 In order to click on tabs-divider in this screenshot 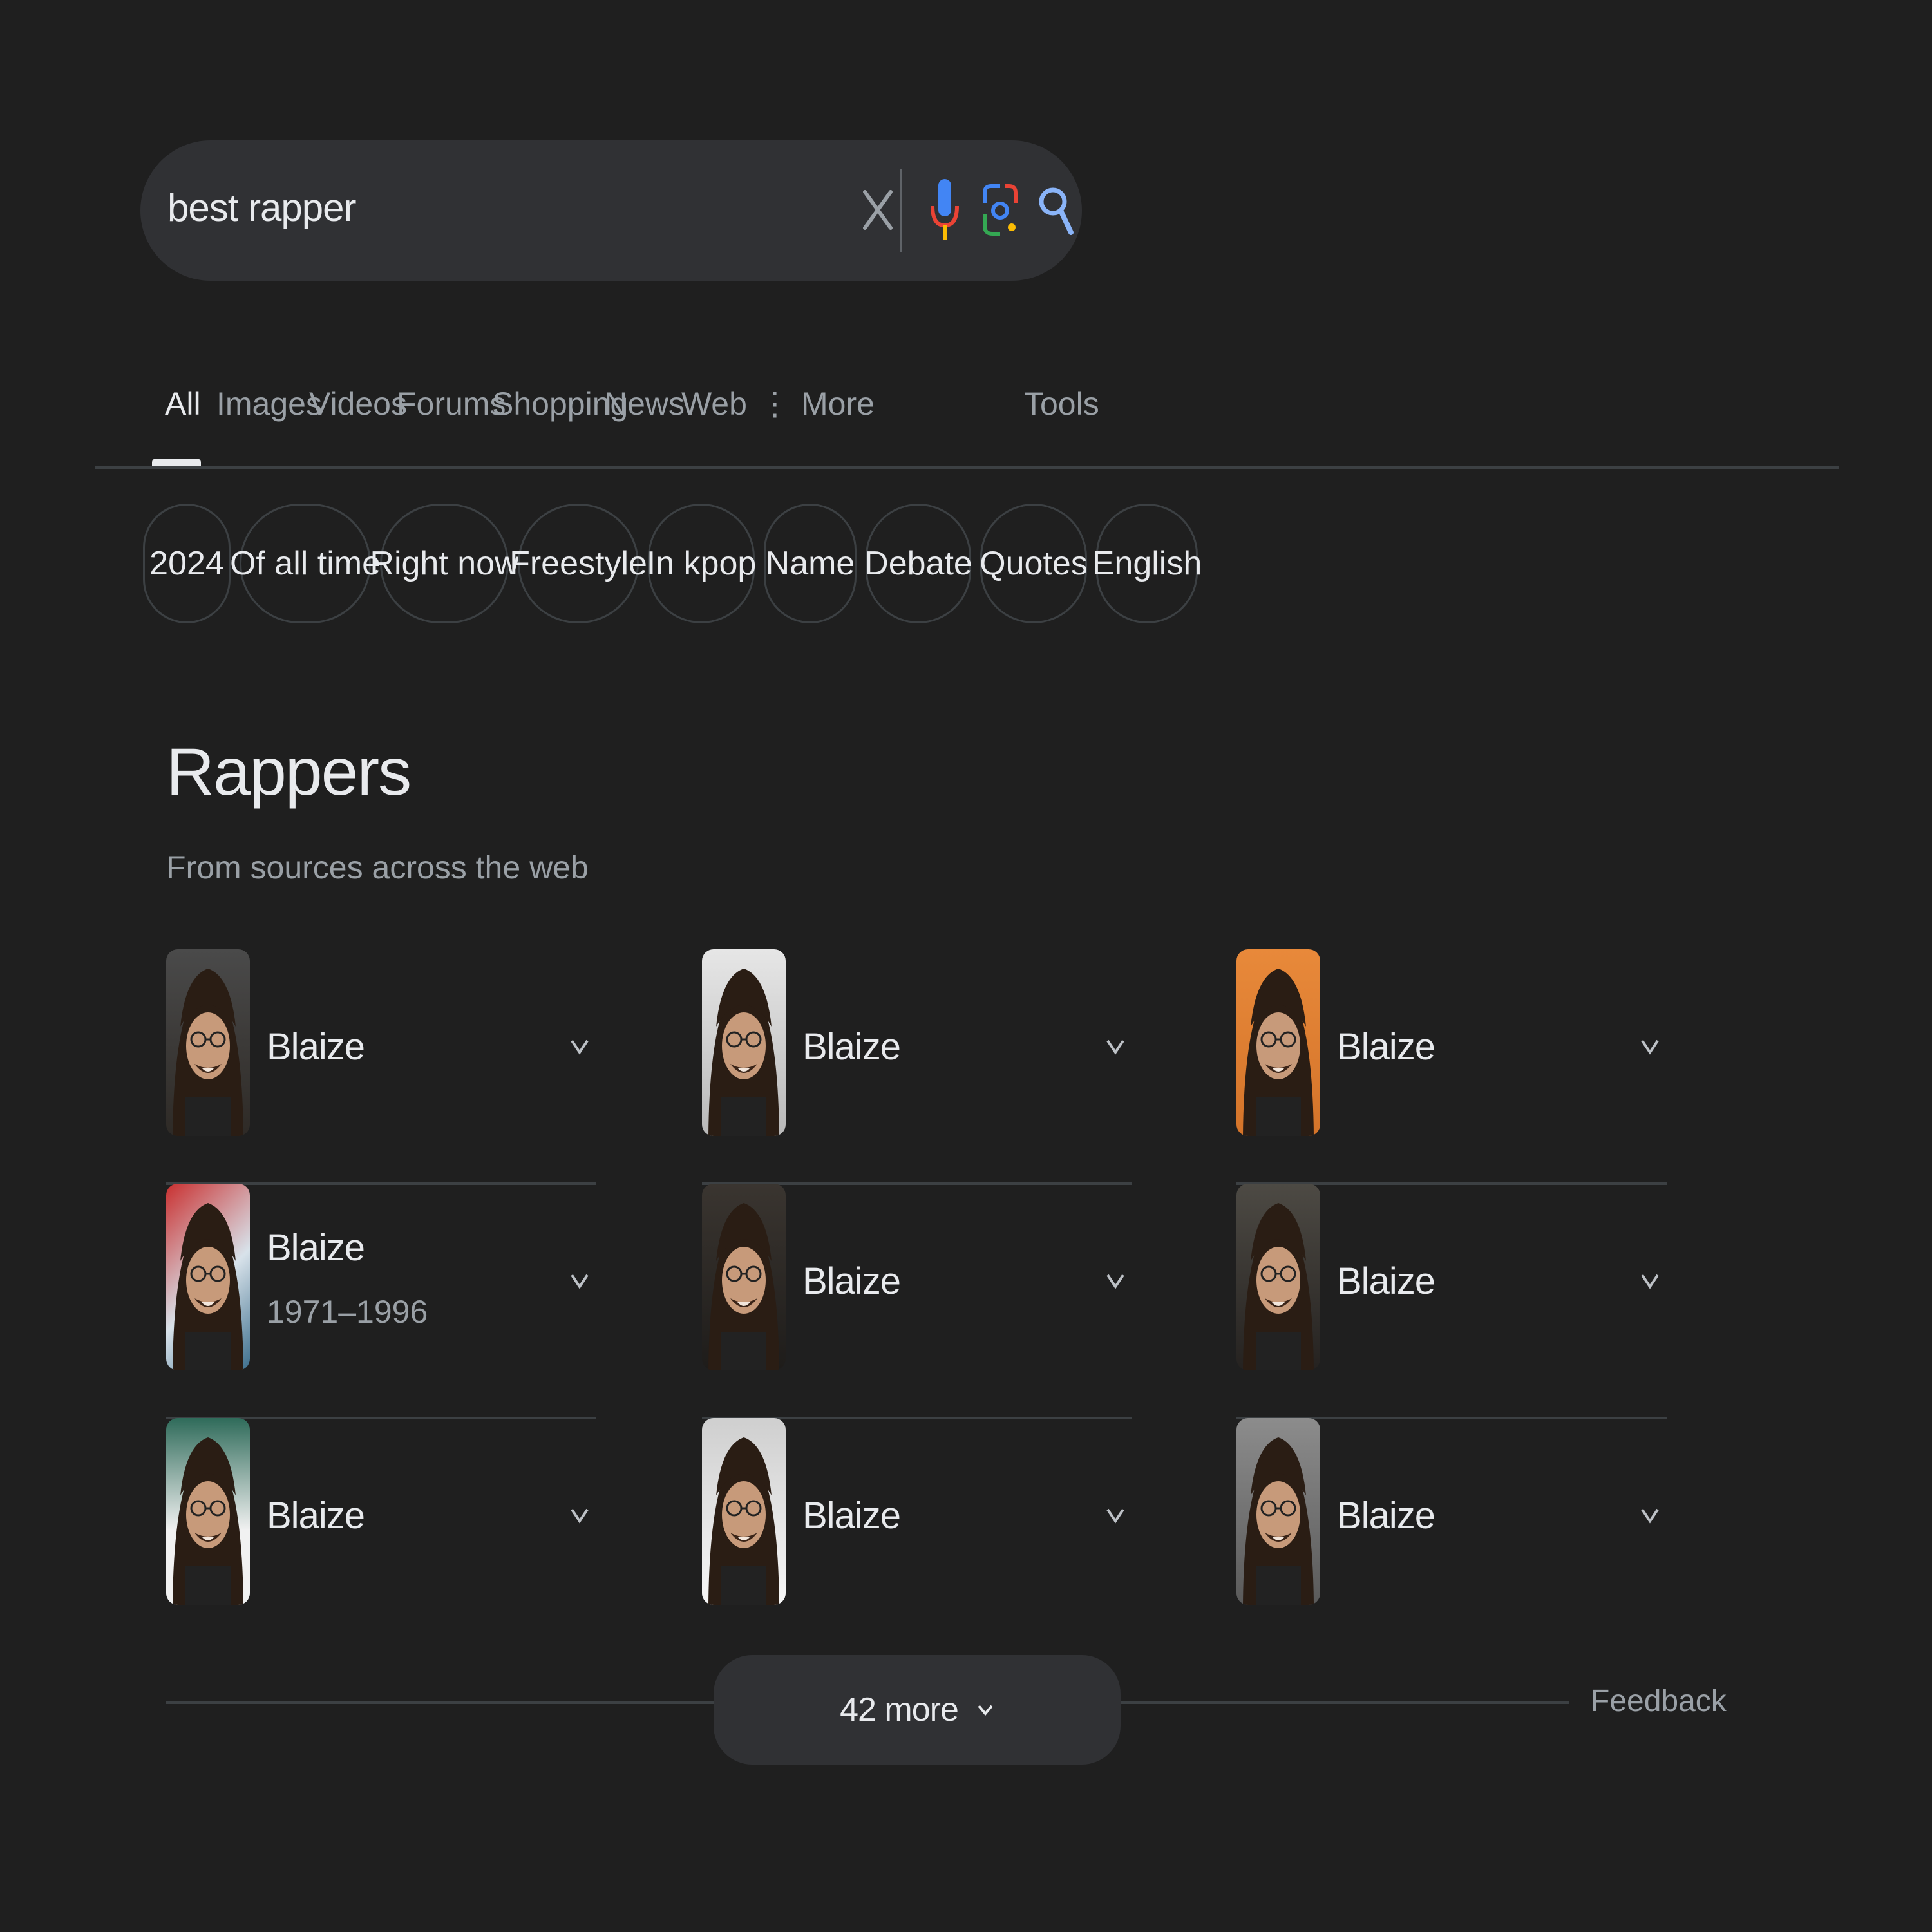, I will do `click(967, 467)`.